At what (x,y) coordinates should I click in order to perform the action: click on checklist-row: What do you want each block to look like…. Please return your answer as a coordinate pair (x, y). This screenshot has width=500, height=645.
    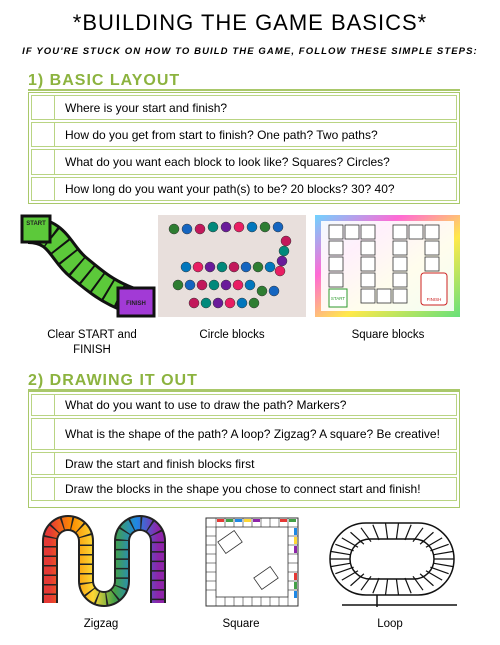
    Looking at the image, I should click on (244, 162).